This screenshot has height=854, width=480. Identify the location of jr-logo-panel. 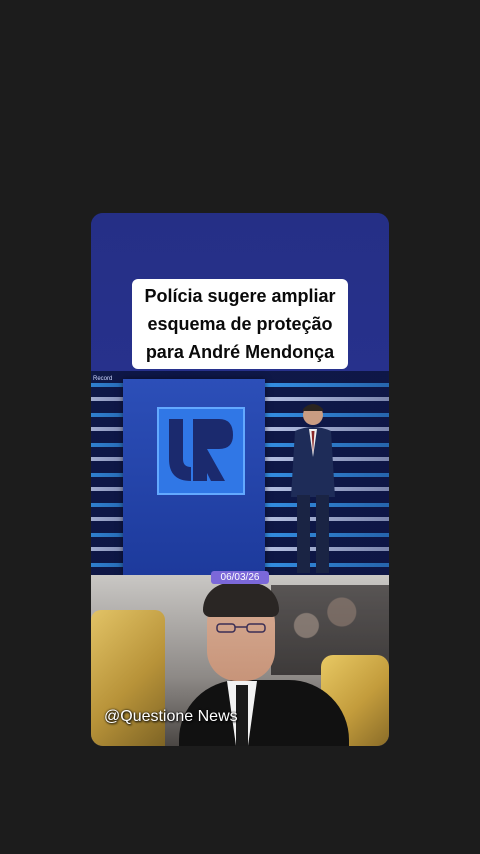
(194, 477).